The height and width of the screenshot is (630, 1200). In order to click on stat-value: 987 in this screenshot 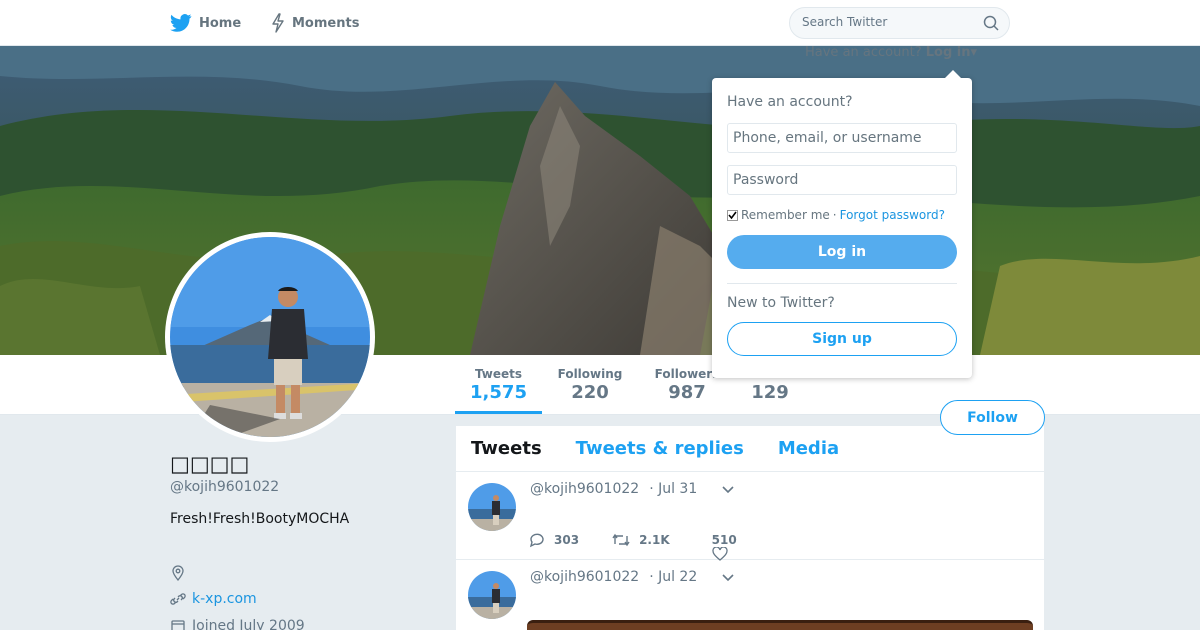, I will do `click(687, 392)`.